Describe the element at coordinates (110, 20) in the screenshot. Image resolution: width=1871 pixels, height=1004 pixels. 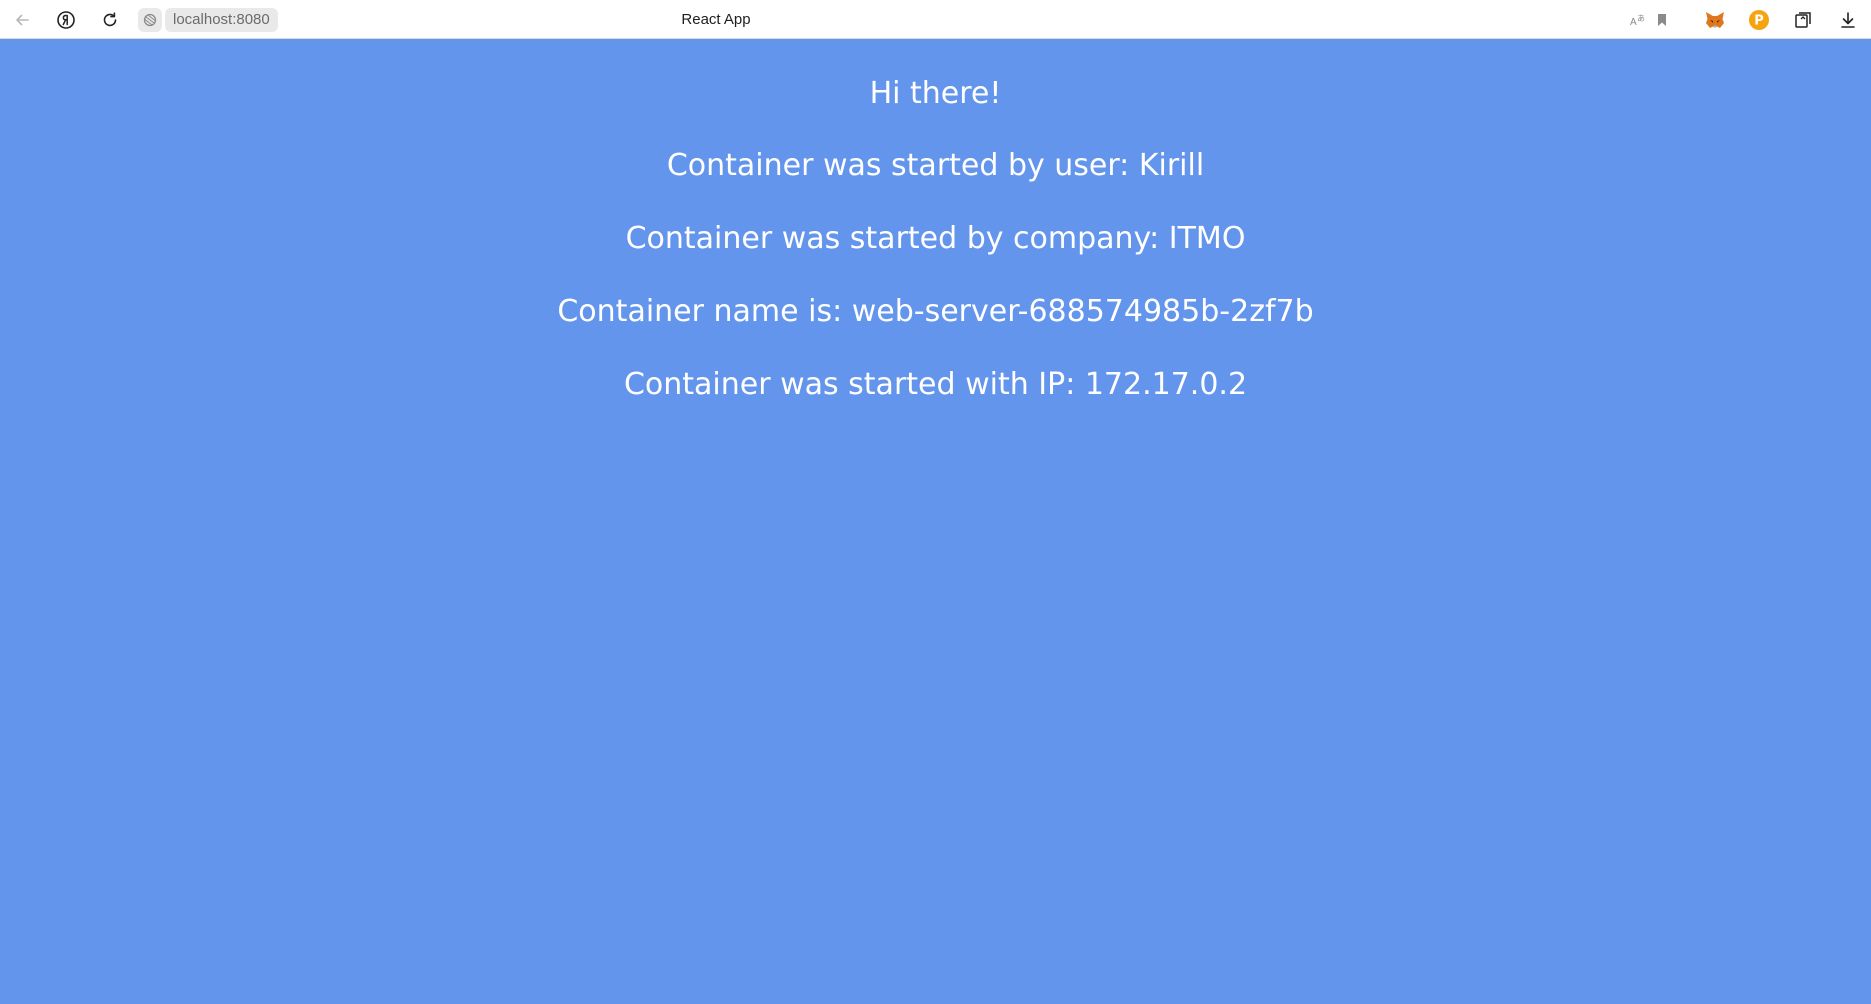
I see `reload-icon` at that location.